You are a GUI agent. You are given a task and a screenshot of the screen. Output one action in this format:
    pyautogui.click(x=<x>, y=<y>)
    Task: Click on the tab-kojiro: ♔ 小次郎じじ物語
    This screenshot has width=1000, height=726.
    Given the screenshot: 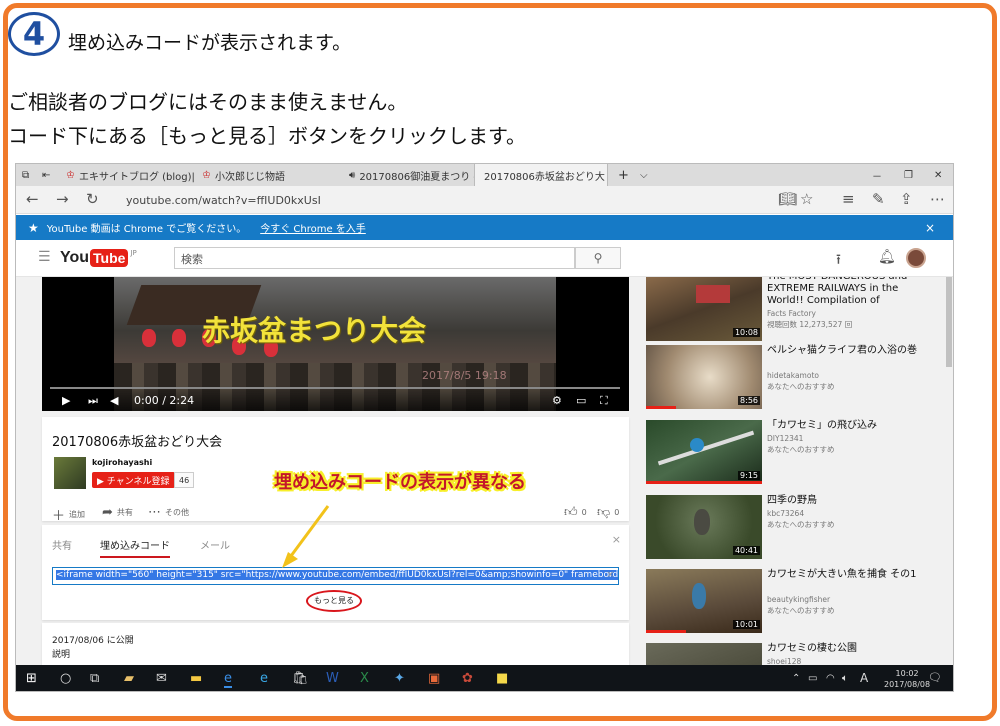 What is the action you would take?
    pyautogui.click(x=268, y=175)
    